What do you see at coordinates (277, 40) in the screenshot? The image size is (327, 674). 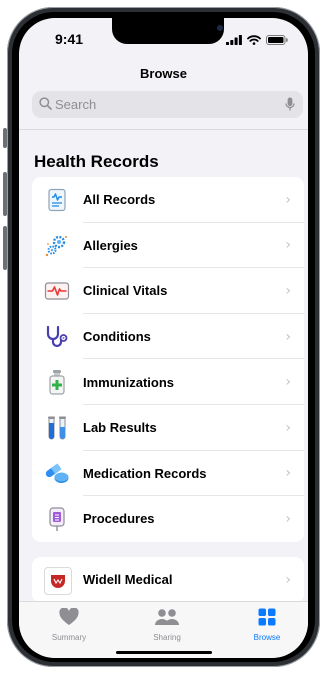 I see `battery-icon` at bounding box center [277, 40].